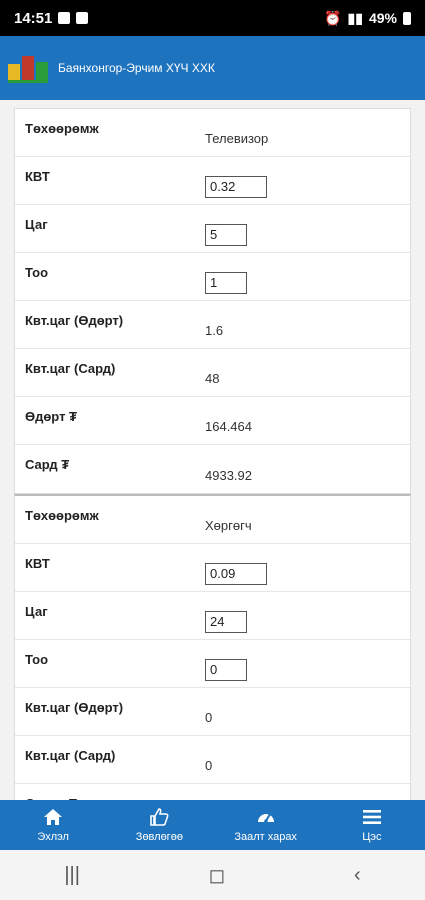 This screenshot has height=900, width=425. Describe the element at coordinates (136, 68) in the screenshot. I see `company-name: Баянхонгор-Эрчим ХҮЧ ХХК` at that location.